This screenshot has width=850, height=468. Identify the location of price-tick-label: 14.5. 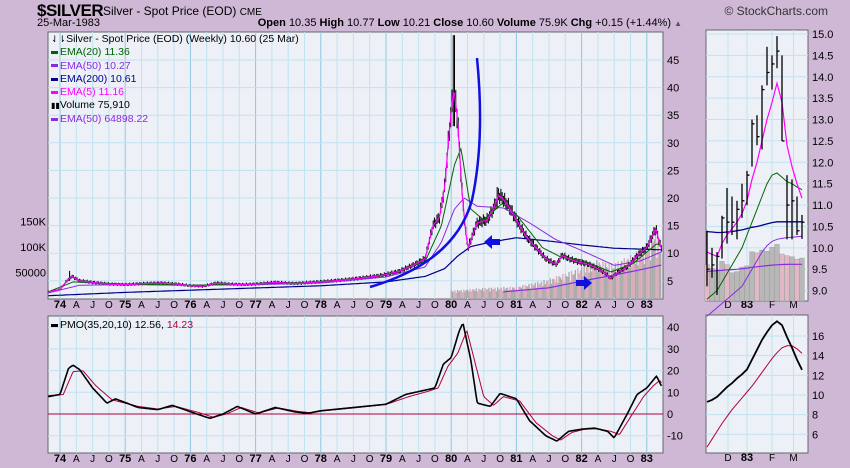
(822, 56).